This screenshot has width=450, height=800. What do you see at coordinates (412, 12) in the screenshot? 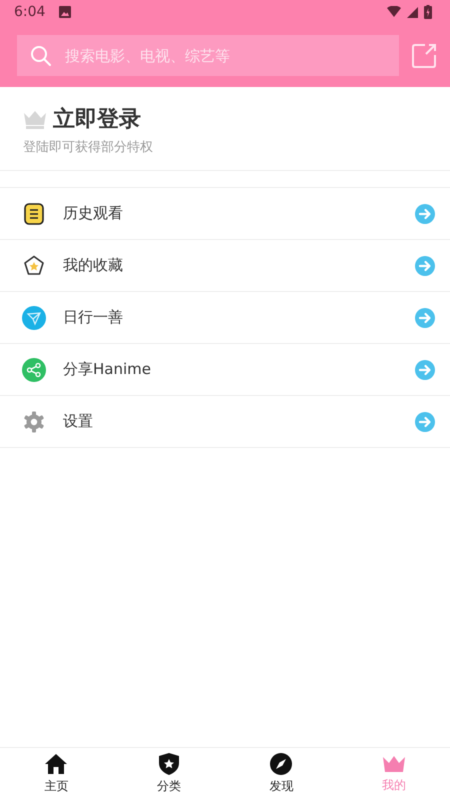
I see `signal-icon` at bounding box center [412, 12].